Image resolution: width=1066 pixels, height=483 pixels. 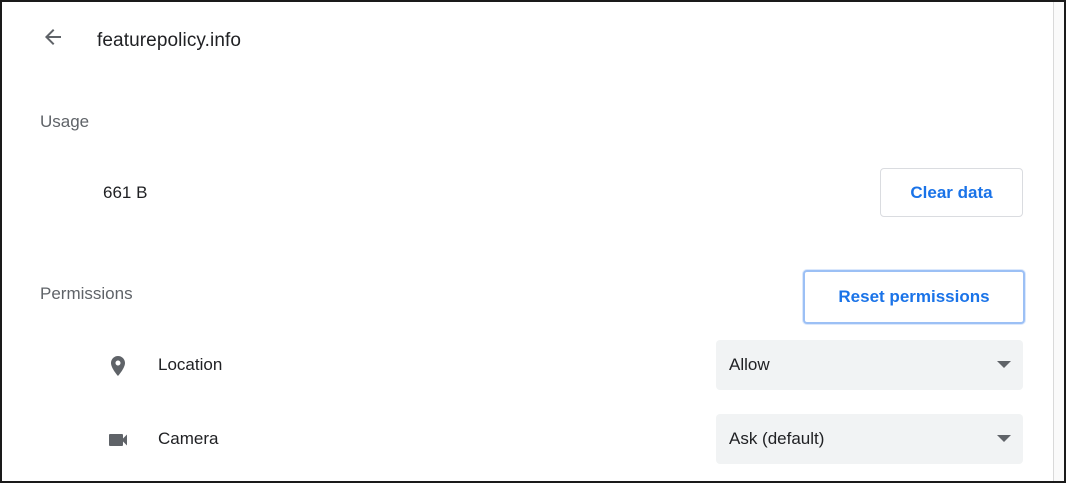 I want to click on permission-row-location: Location Allow, so click(x=527, y=365).